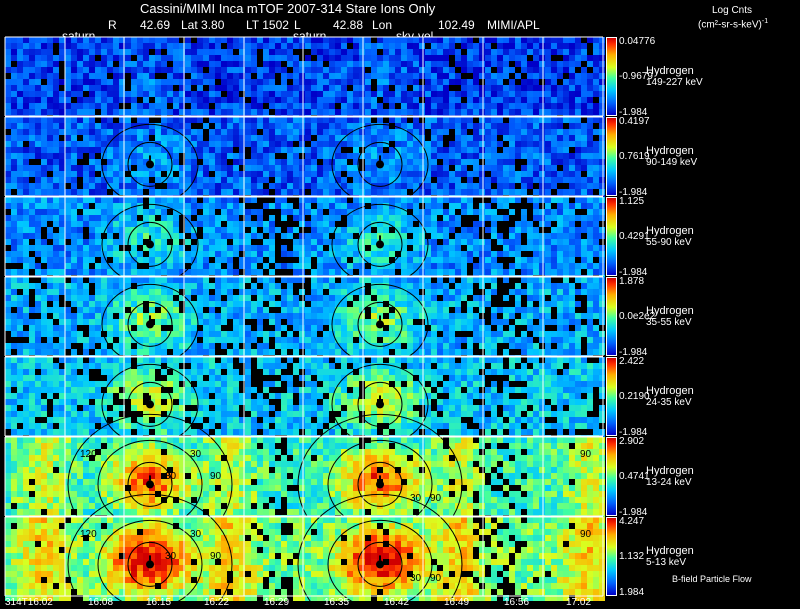 This screenshot has height=609, width=800. I want to click on time-tick-label: 16:29, so click(277, 602).